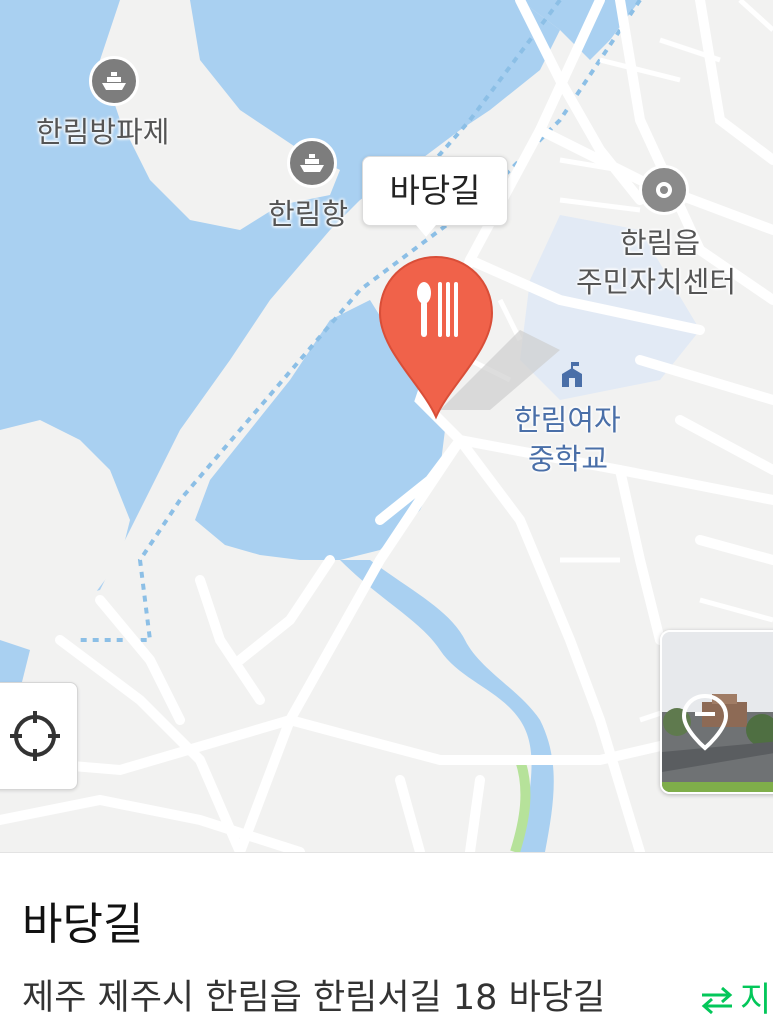  I want to click on street-view-thumbnail, so click(716, 712).